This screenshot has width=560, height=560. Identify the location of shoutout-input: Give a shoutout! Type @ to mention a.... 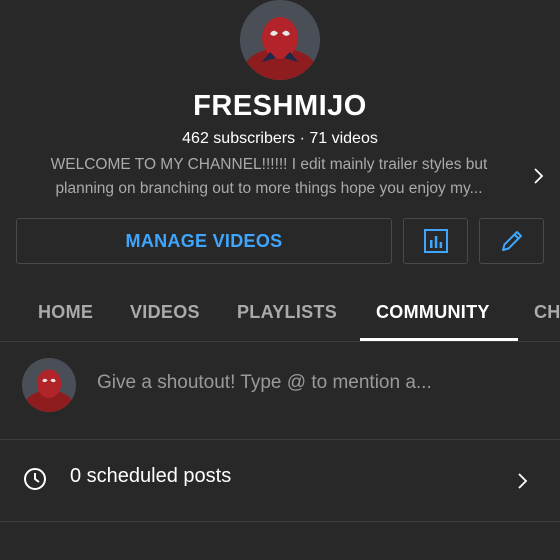
(264, 383).